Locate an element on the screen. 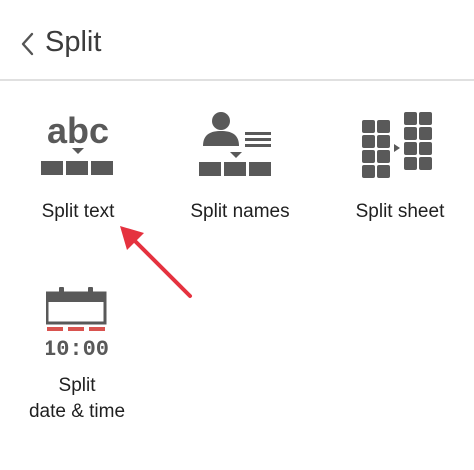  split-text-tile: abc Split text is located at coordinates (78, 165).